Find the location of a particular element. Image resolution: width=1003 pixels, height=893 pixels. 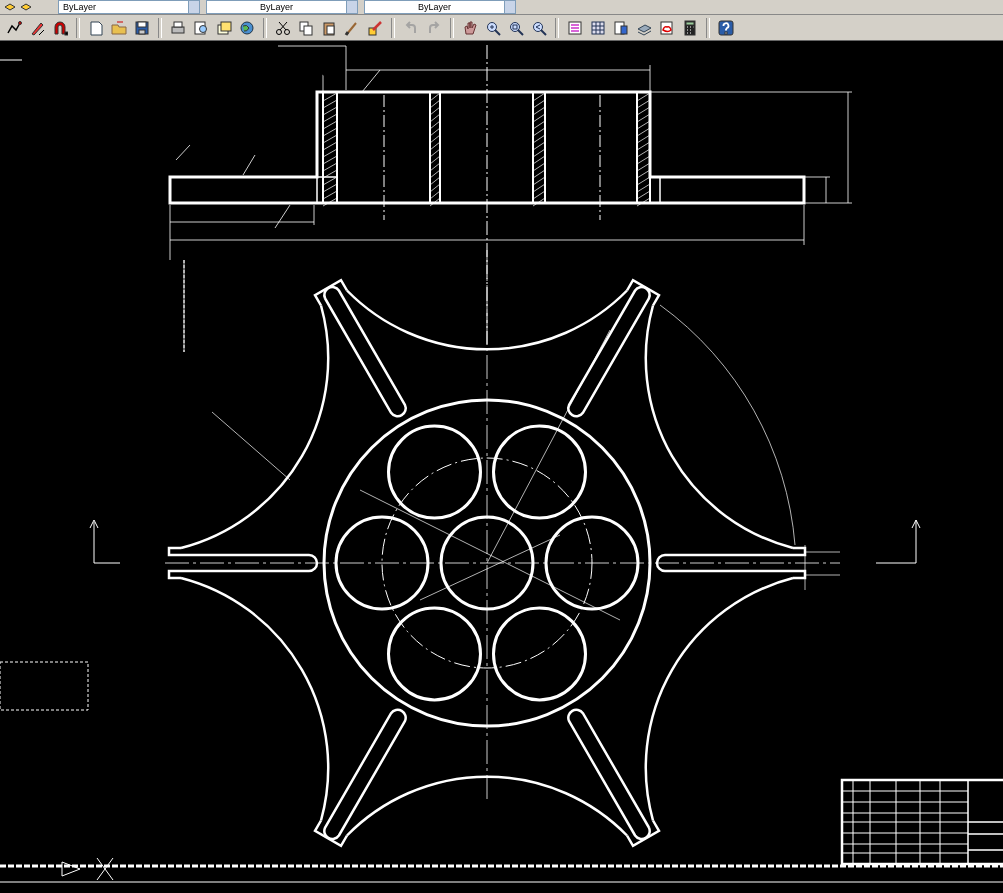

question-mark-icon is located at coordinates (726, 27).